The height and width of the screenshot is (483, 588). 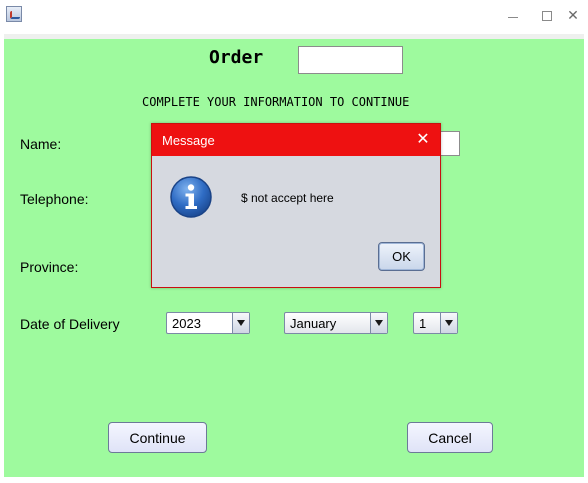 What do you see at coordinates (54, 199) in the screenshot?
I see `telephone-label: Telephone:` at bounding box center [54, 199].